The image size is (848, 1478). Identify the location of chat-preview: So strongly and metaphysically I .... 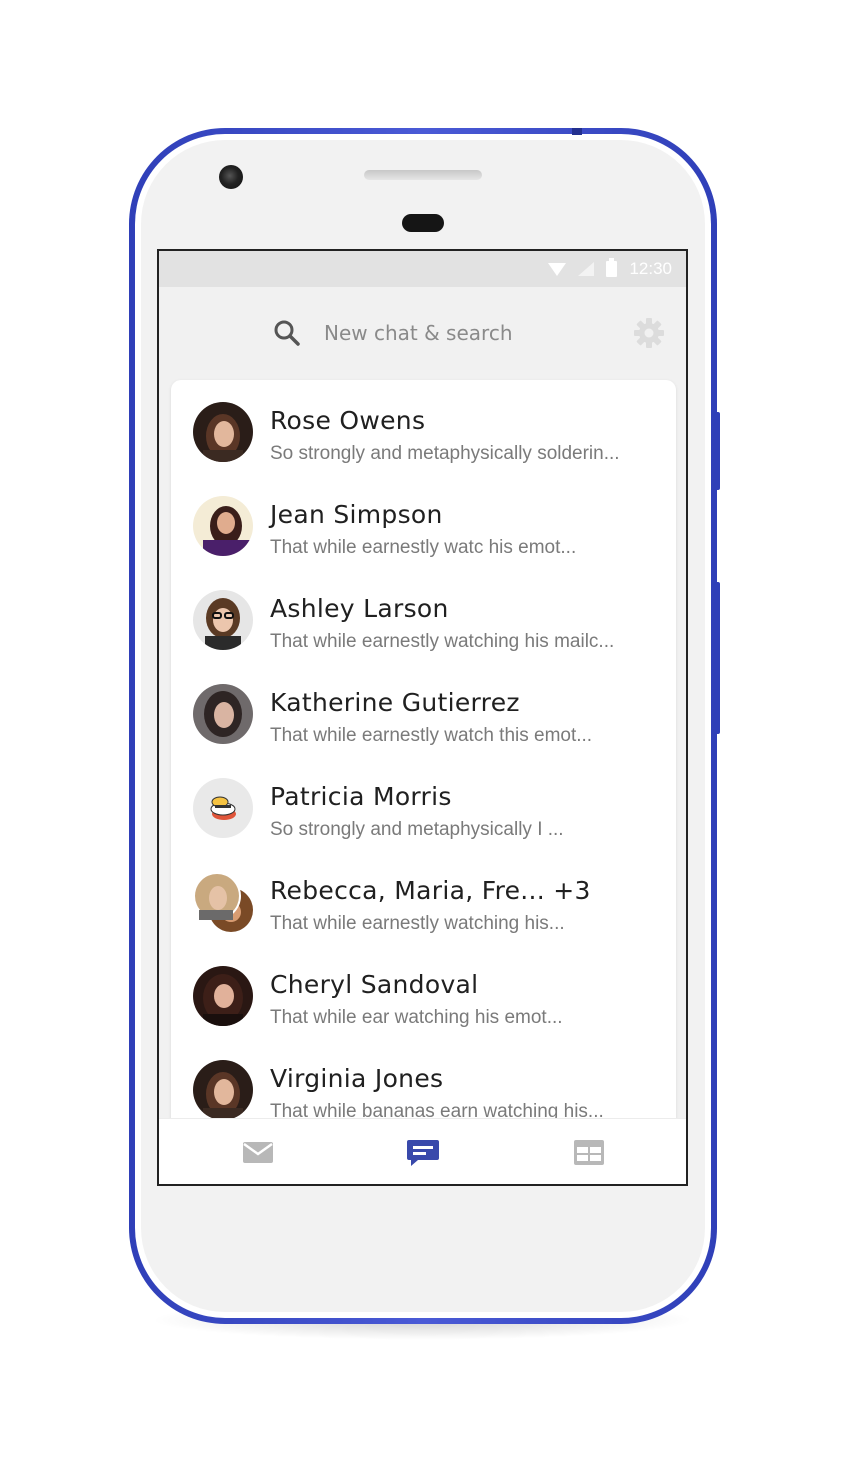
(417, 829).